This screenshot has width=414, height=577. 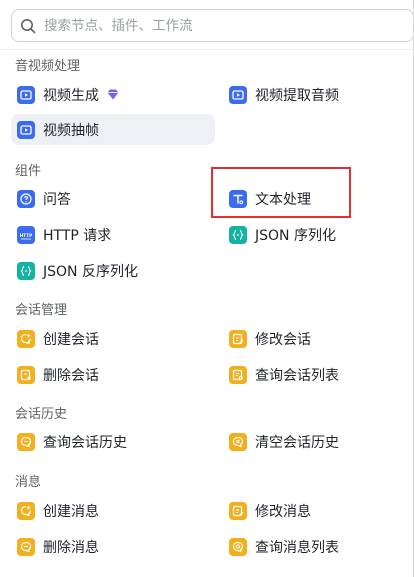 I want to click on message-edit-icon, so click(x=238, y=510).